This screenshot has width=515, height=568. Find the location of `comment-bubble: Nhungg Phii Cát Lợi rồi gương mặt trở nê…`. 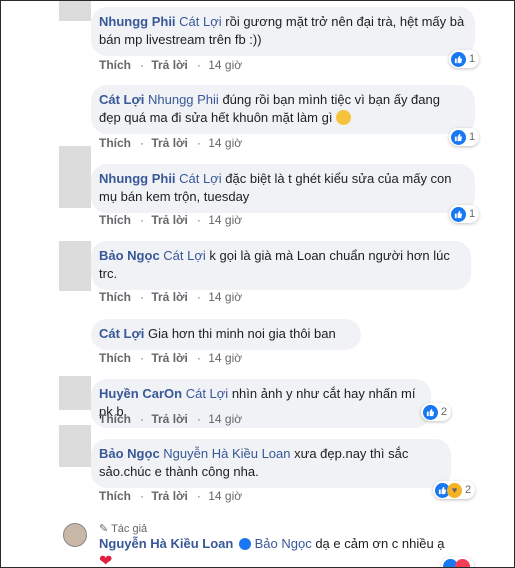

comment-bubble: Nhungg Phii Cát Lợi rồi gương mặt trở nê… is located at coordinates (283, 31).